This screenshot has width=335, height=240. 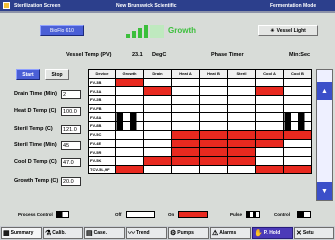 I want to click on tab-pumps: ⚙ Pumps, so click(x=188, y=233).